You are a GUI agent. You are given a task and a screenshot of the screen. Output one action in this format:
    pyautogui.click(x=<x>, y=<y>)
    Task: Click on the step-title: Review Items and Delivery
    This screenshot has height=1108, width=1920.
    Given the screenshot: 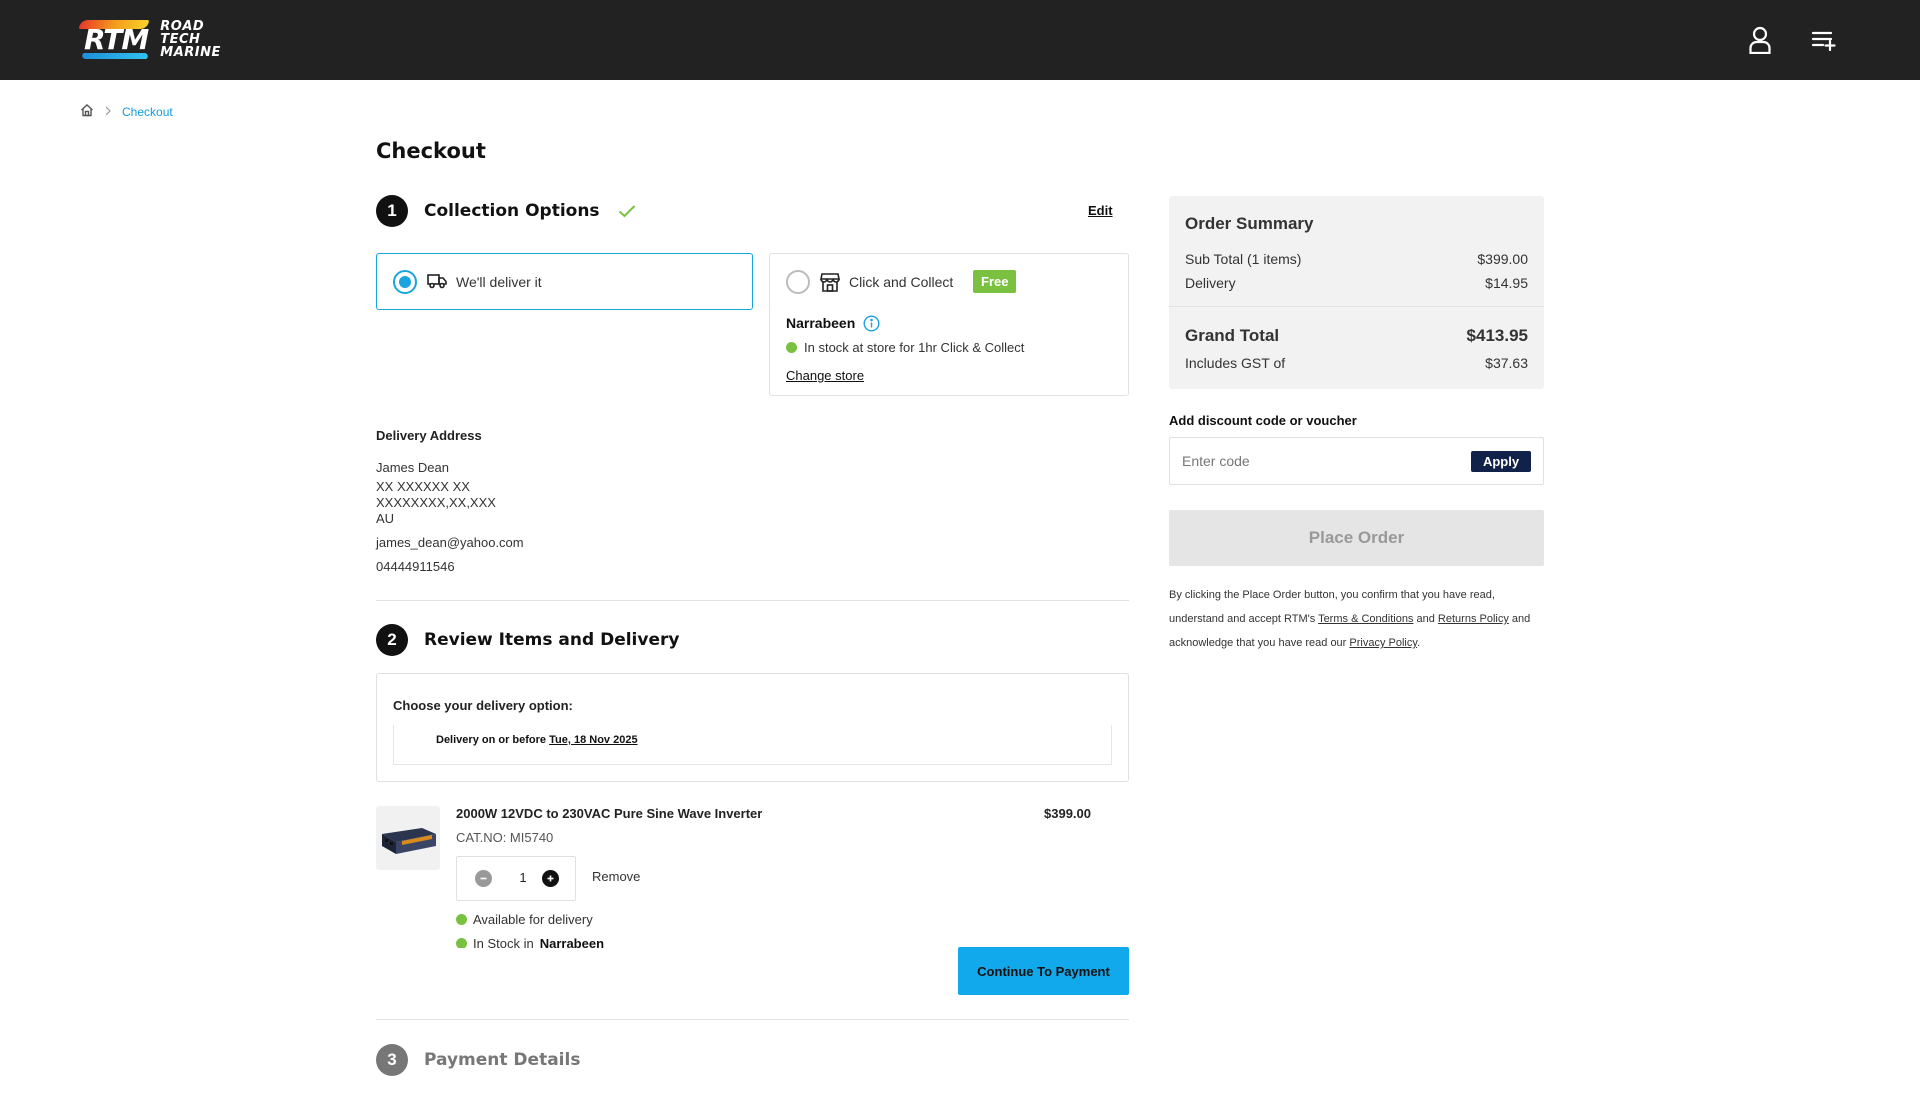 What is the action you would take?
    pyautogui.click(x=552, y=640)
    